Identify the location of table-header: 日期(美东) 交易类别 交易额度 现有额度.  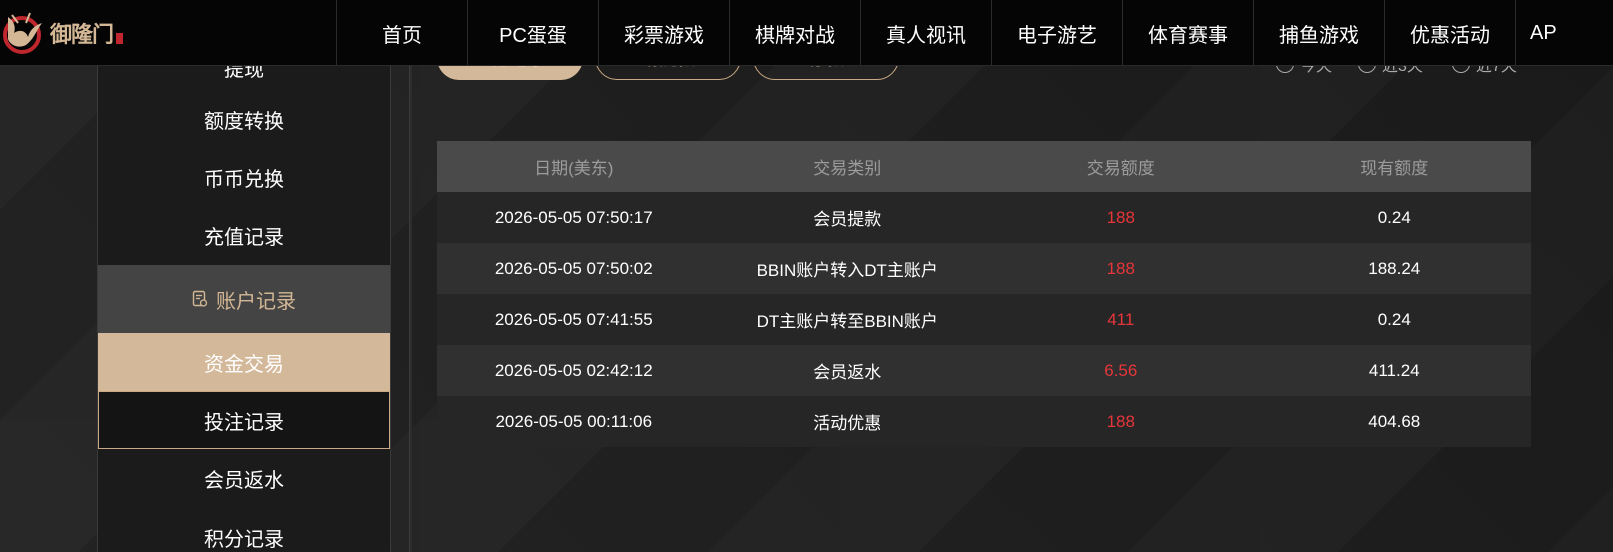
(984, 166).